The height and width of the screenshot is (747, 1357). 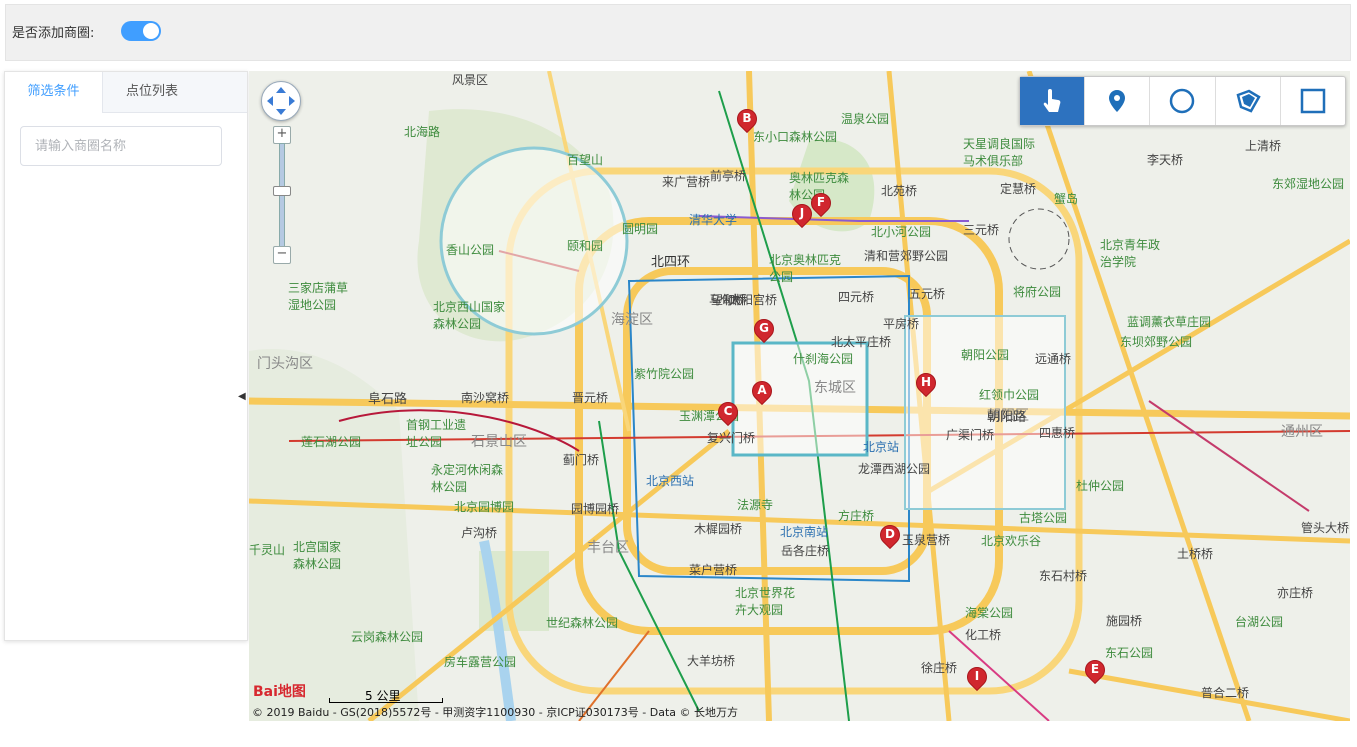 What do you see at coordinates (926, 540) in the screenshot?
I see `road-label: 玉泉营桥` at bounding box center [926, 540].